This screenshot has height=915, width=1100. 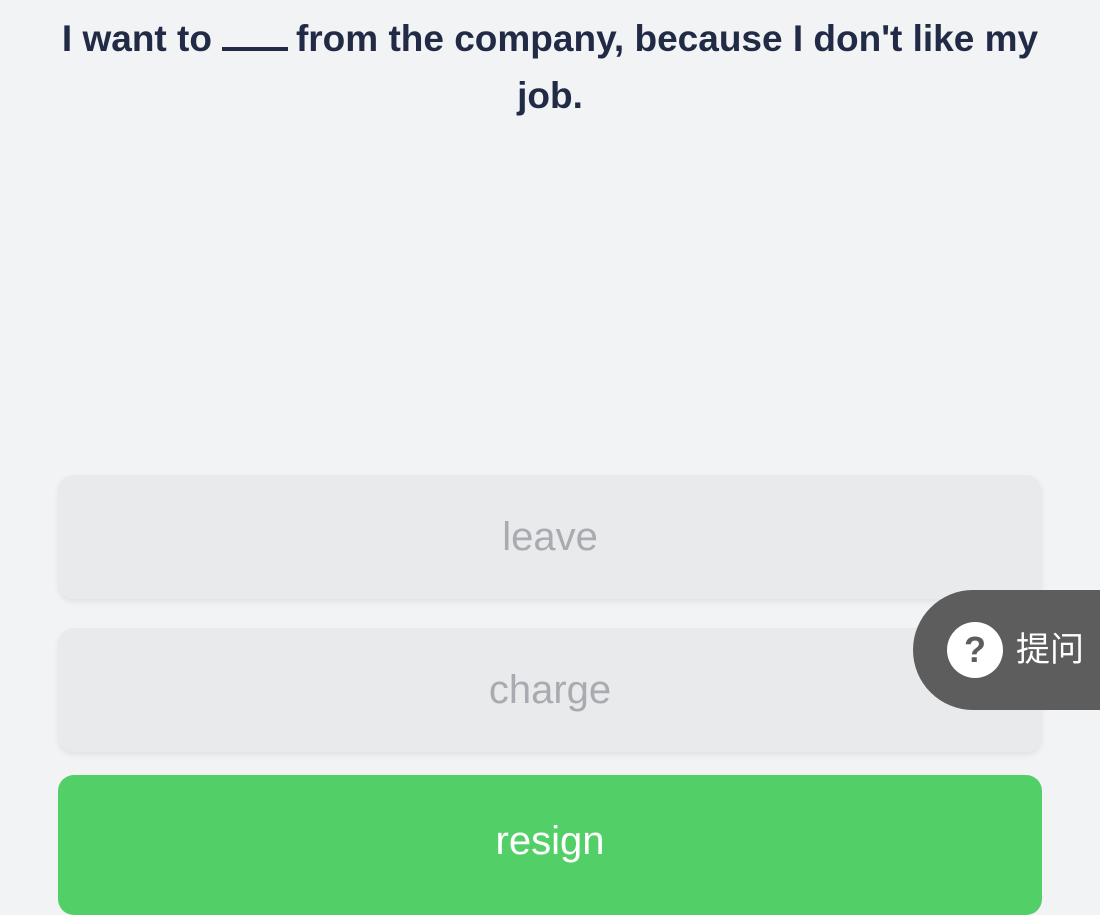 I want to click on option-label: leave, so click(x=550, y=536).